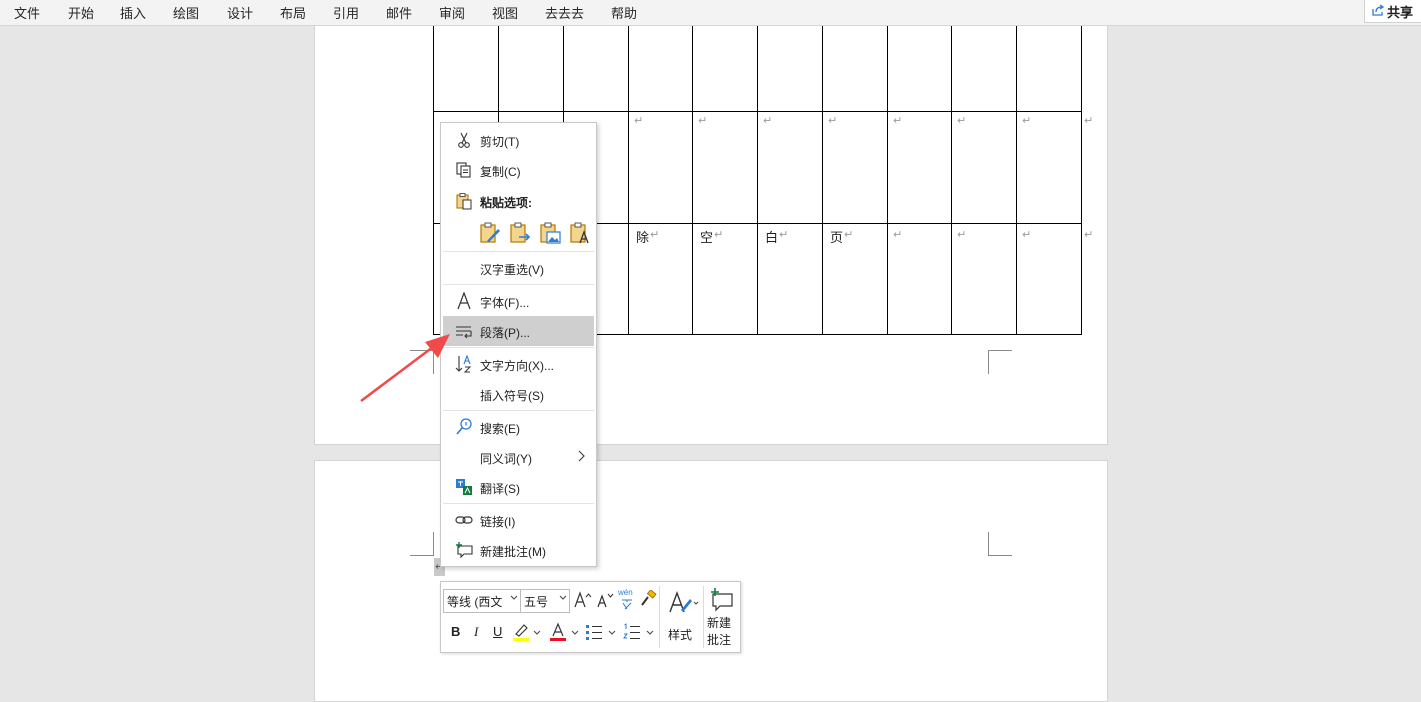  Describe the element at coordinates (521, 632) in the screenshot. I see `highlight-icon` at that location.